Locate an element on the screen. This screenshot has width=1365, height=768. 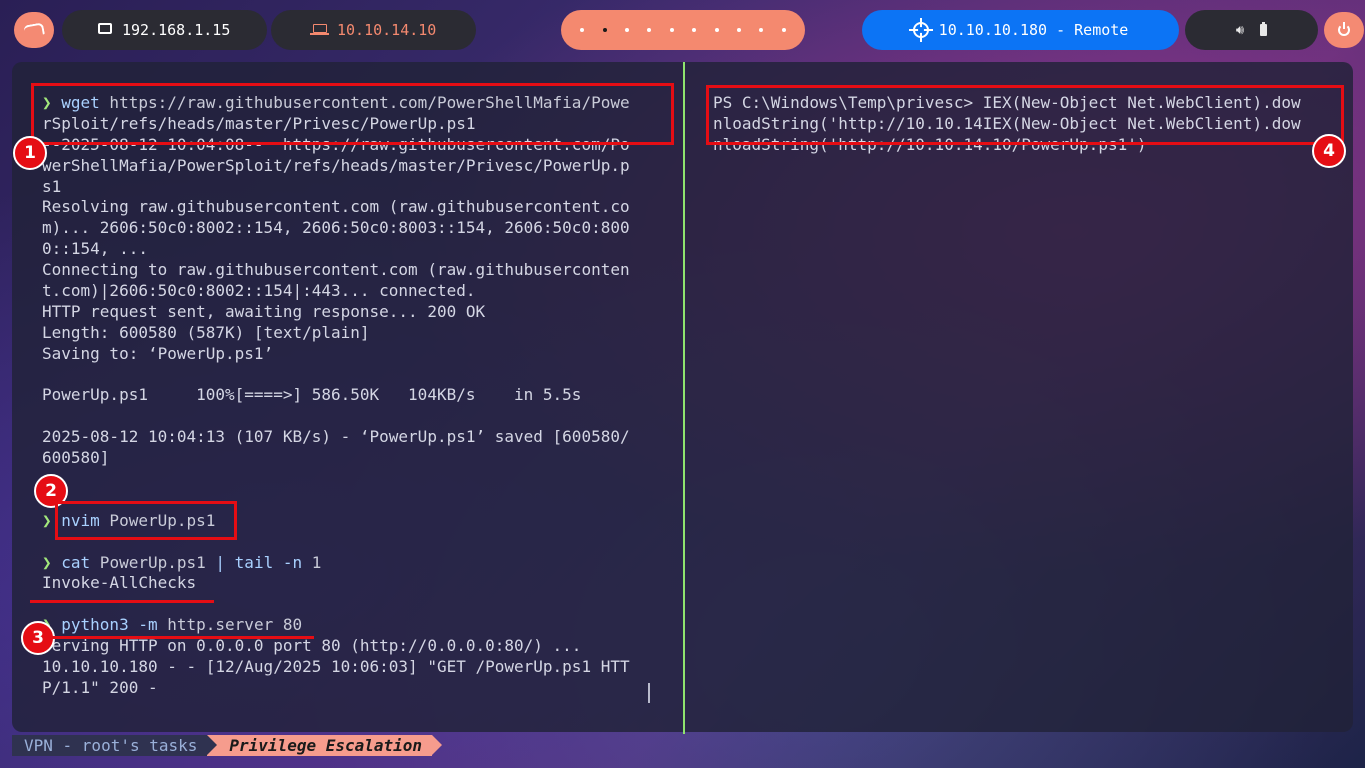
terminal-line: P/1.1" 200 - is located at coordinates (348, 688).